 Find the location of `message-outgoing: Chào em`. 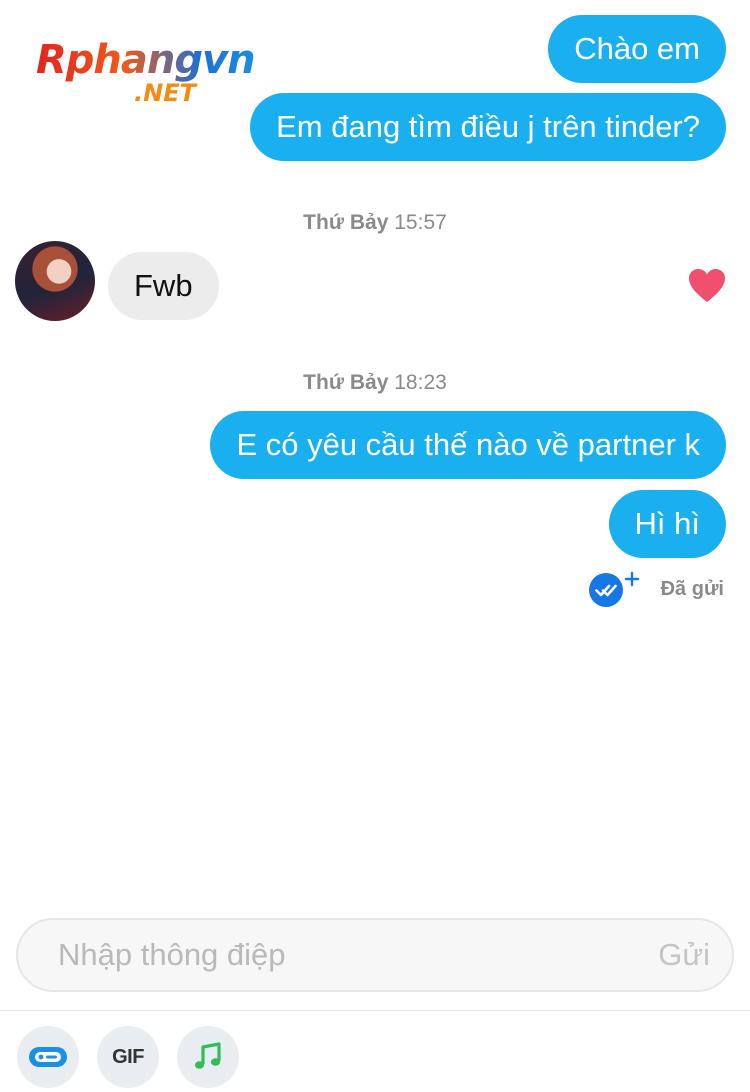

message-outgoing: Chào em is located at coordinates (637, 49).